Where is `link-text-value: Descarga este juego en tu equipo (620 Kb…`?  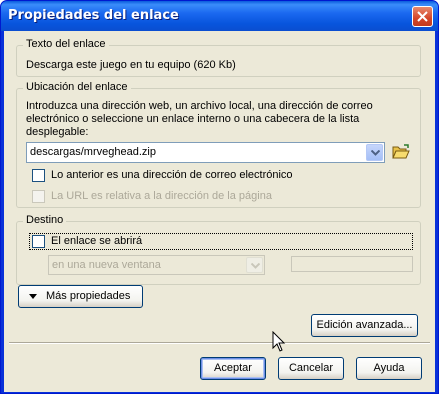 link-text-value: Descarga este juego en tu equipo (620 Kb… is located at coordinates (131, 65).